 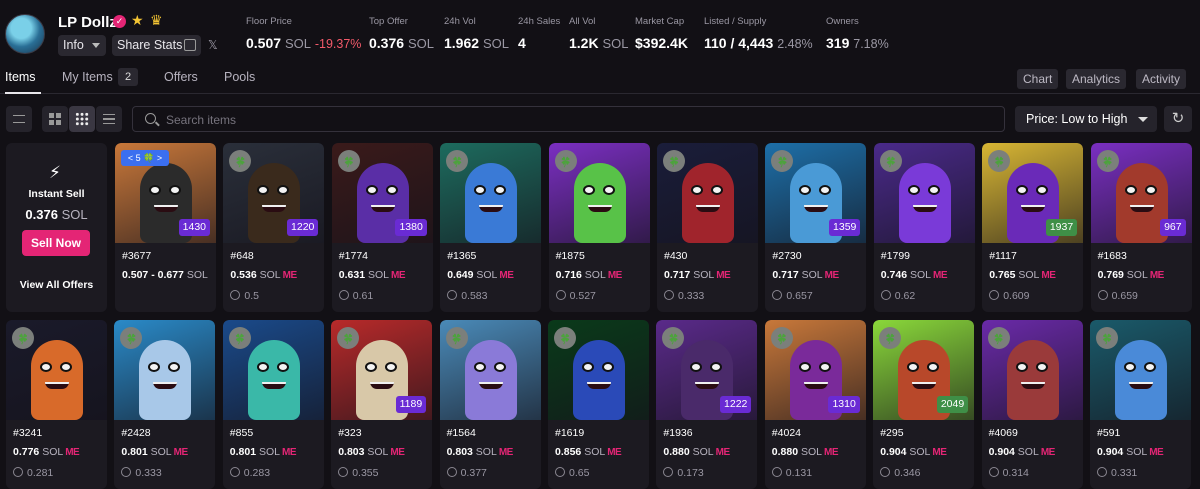 I want to click on sell-now-button: Sell Now, so click(x=56, y=243).